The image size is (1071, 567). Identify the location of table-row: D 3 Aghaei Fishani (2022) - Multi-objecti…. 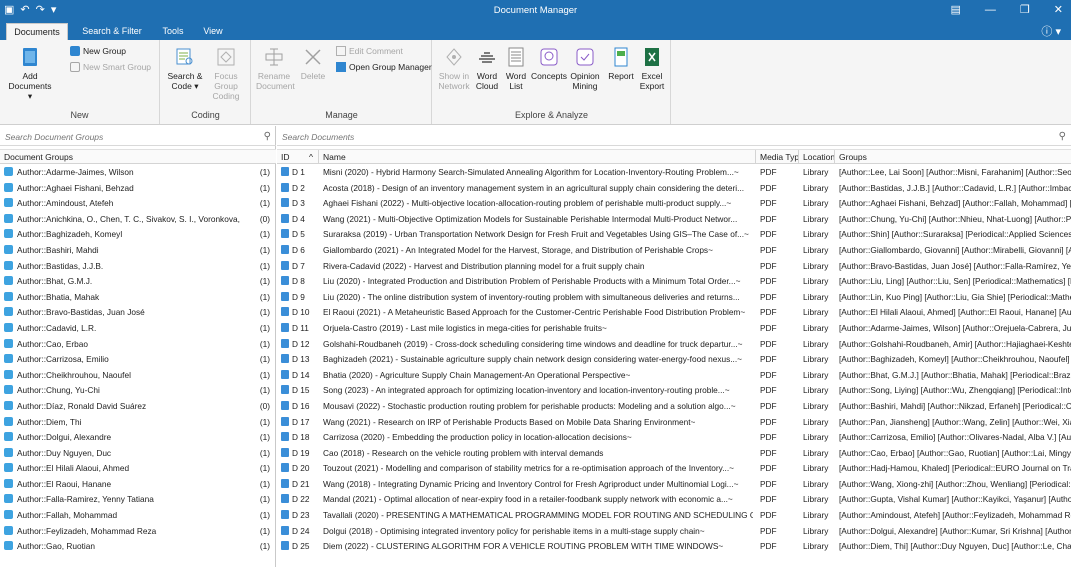
(674, 204).